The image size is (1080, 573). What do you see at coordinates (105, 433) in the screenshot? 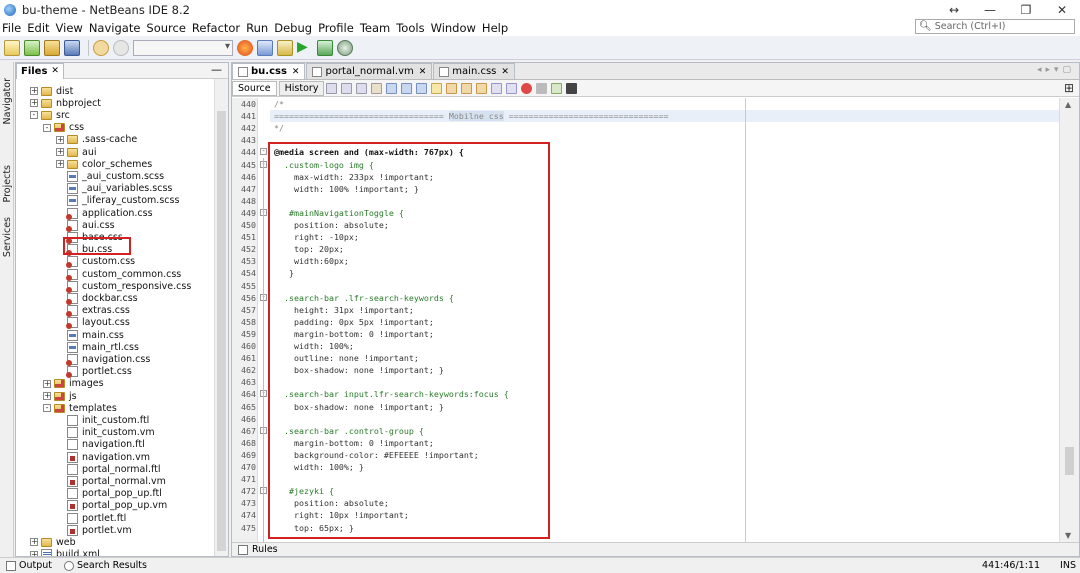
I see `tree-item: init_custom.vm` at bounding box center [105, 433].